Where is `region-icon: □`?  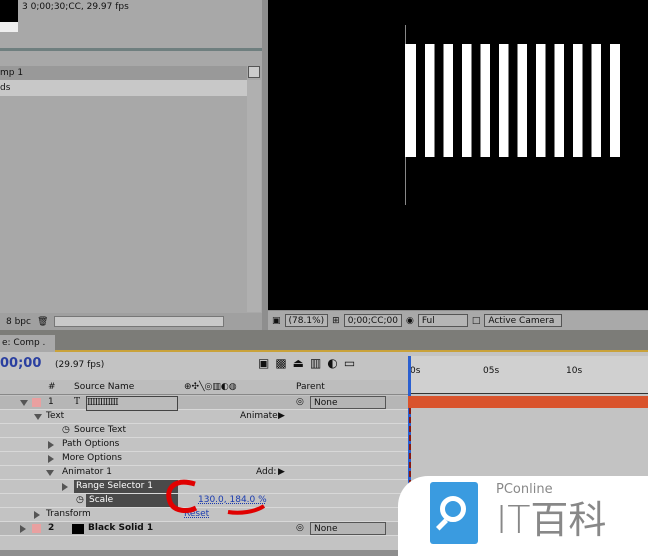 region-icon: □ is located at coordinates (476, 321).